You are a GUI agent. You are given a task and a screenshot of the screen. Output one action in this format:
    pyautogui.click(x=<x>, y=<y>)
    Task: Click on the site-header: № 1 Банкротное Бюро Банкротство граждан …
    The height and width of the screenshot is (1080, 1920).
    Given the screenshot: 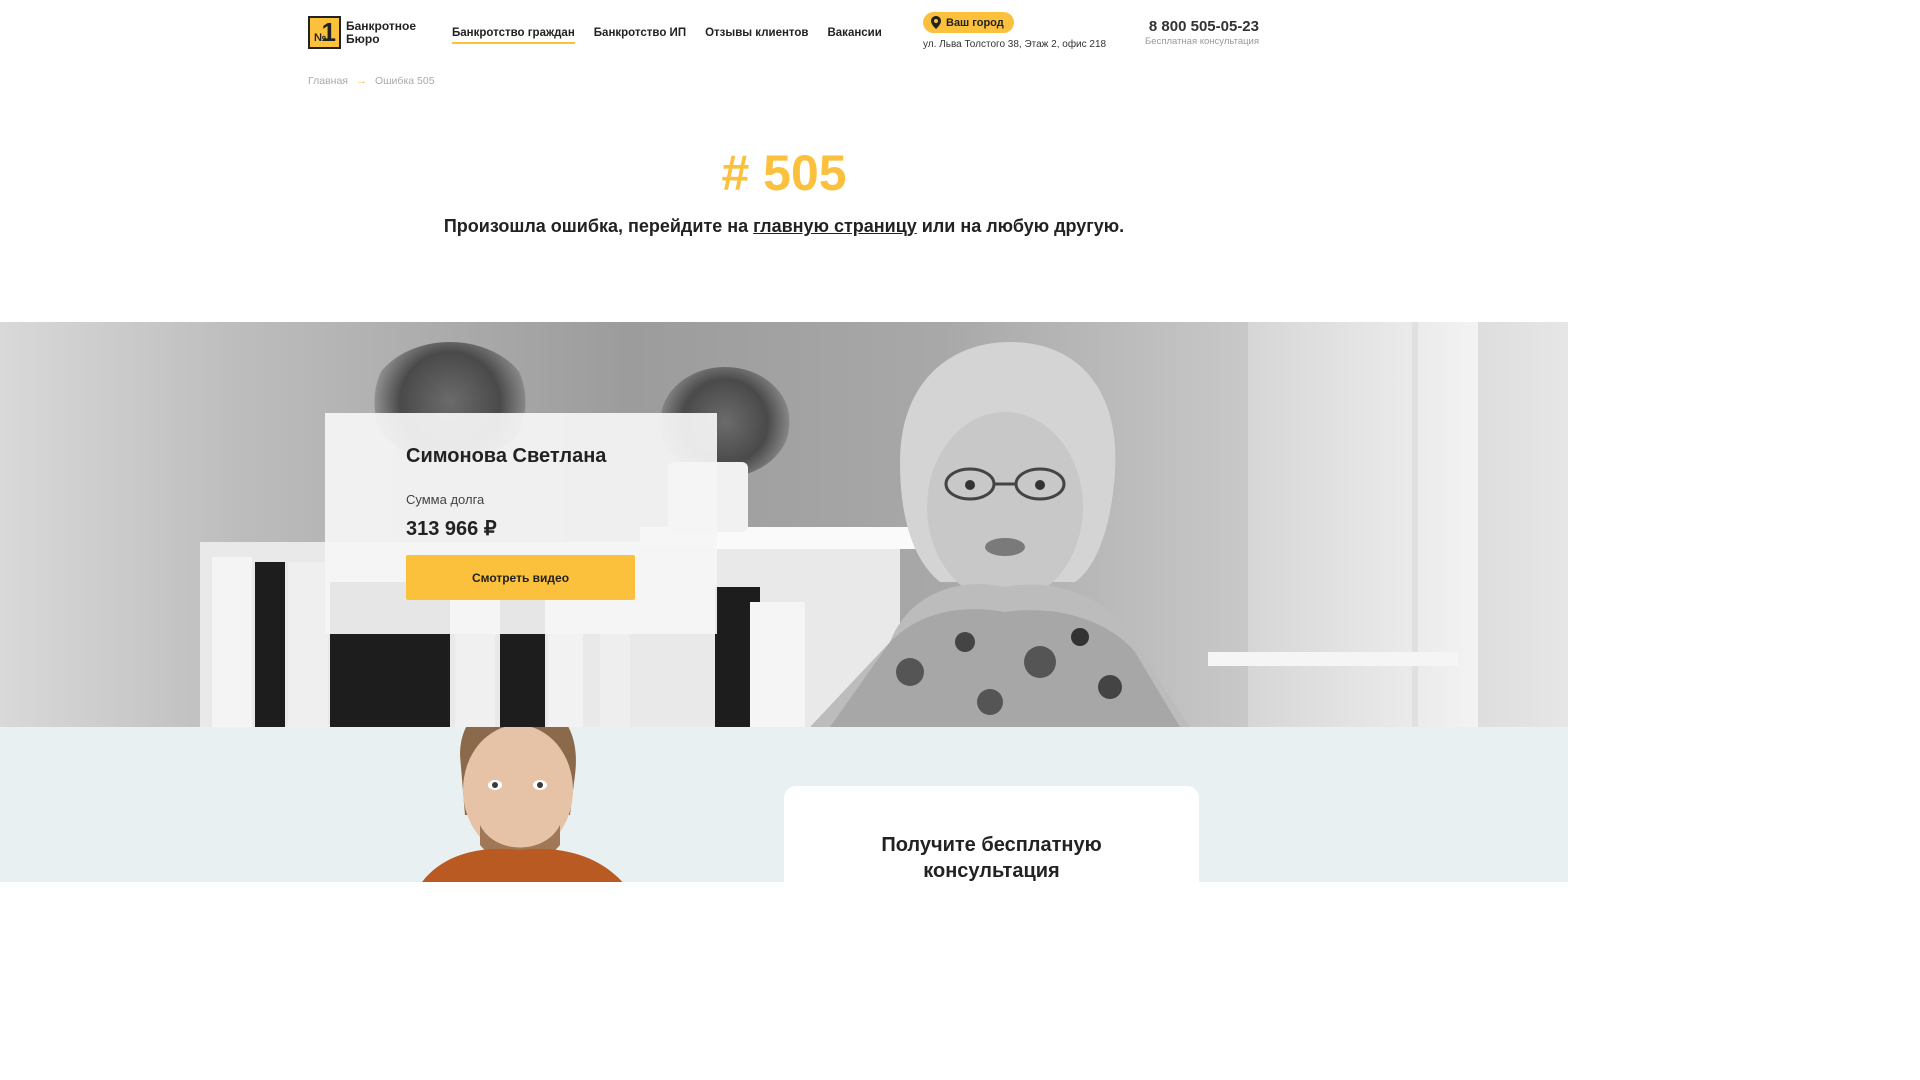 What is the action you would take?
    pyautogui.click(x=784, y=33)
    